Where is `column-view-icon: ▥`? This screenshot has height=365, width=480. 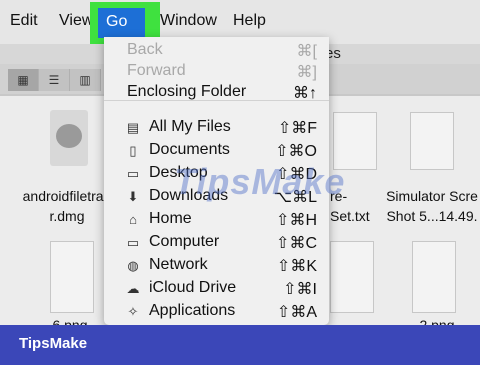 column-view-icon: ▥ is located at coordinates (85, 80).